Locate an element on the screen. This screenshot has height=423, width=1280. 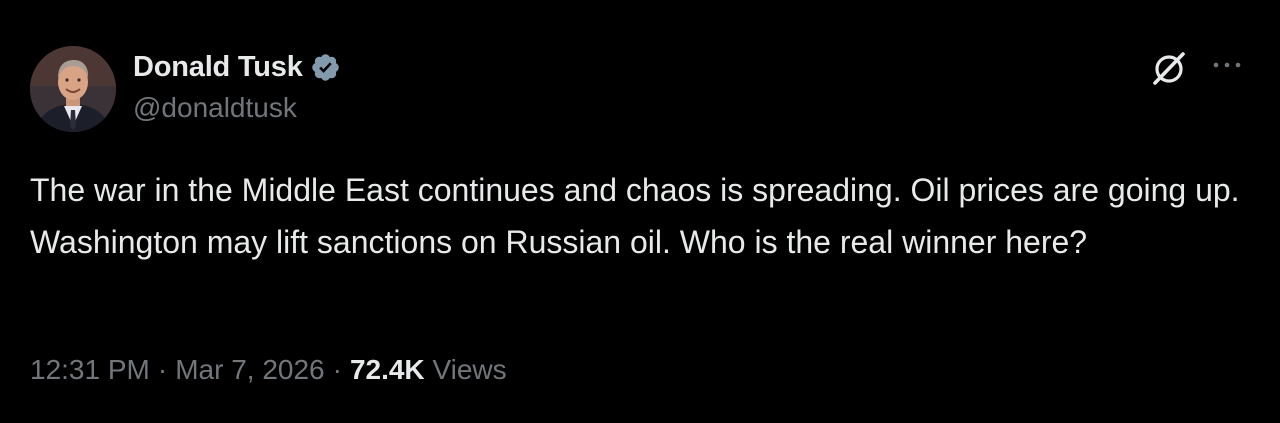
tweet-date: Mar 7, 2026 is located at coordinates (249, 369).